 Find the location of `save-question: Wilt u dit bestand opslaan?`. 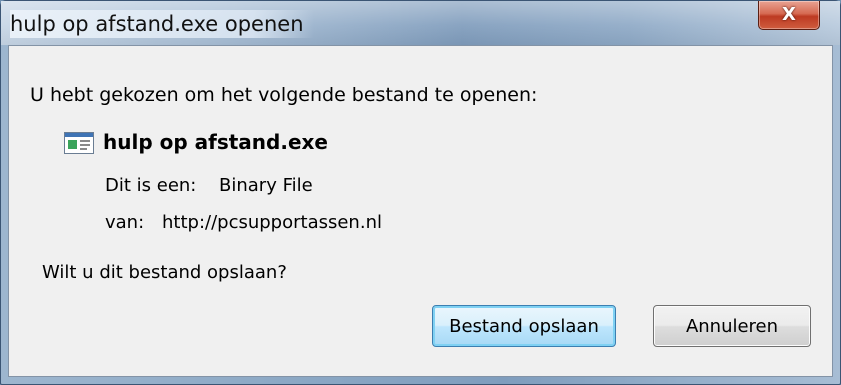

save-question: Wilt u dit bestand opslaan? is located at coordinates (164, 272).